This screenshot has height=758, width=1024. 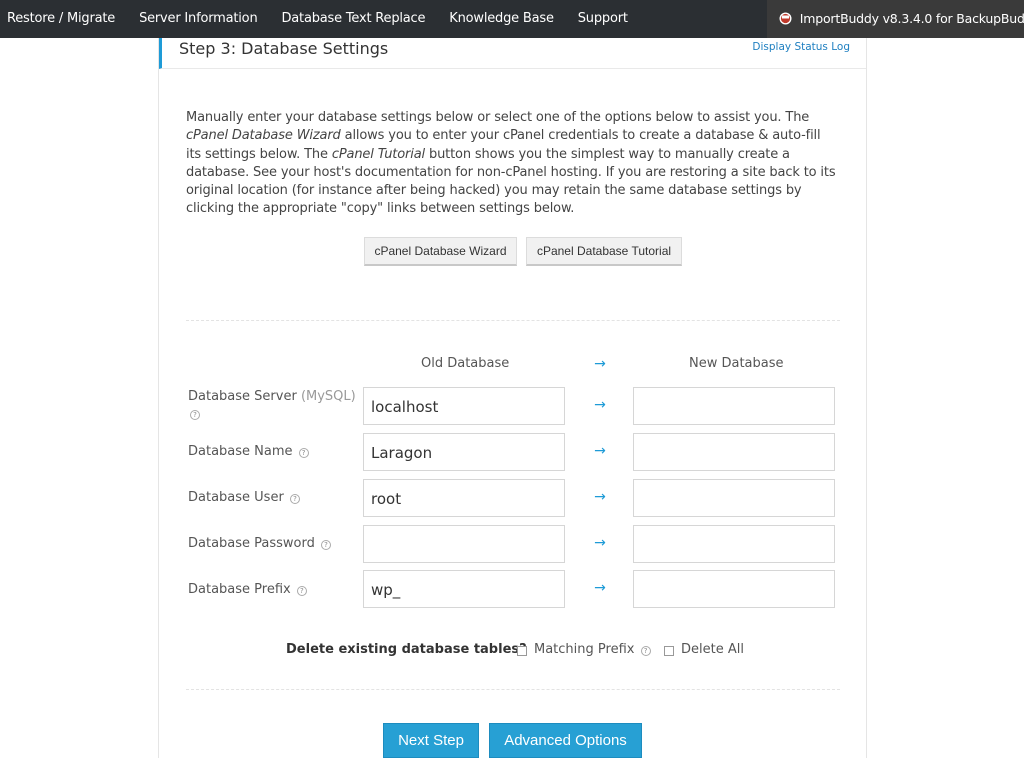 I want to click on database-server-label: Database Server (MySQL) ?, so click(x=272, y=405).